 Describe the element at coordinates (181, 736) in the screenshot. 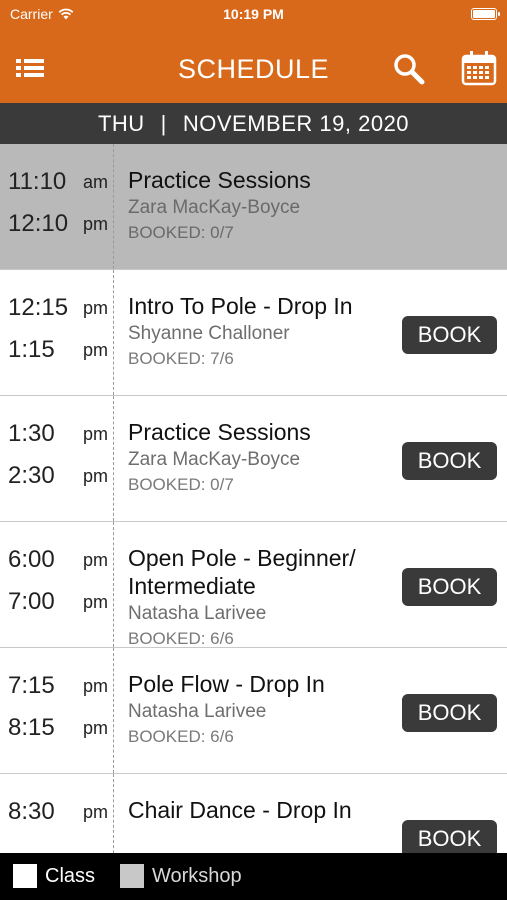

I see `booked-count: BOOKED: 6/6` at that location.